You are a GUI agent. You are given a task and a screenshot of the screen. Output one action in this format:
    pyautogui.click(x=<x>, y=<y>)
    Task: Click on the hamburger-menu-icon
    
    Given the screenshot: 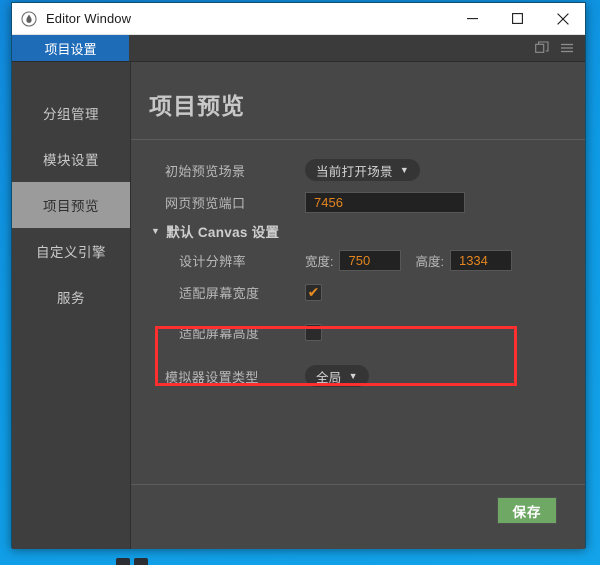 What is the action you would take?
    pyautogui.click(x=567, y=48)
    